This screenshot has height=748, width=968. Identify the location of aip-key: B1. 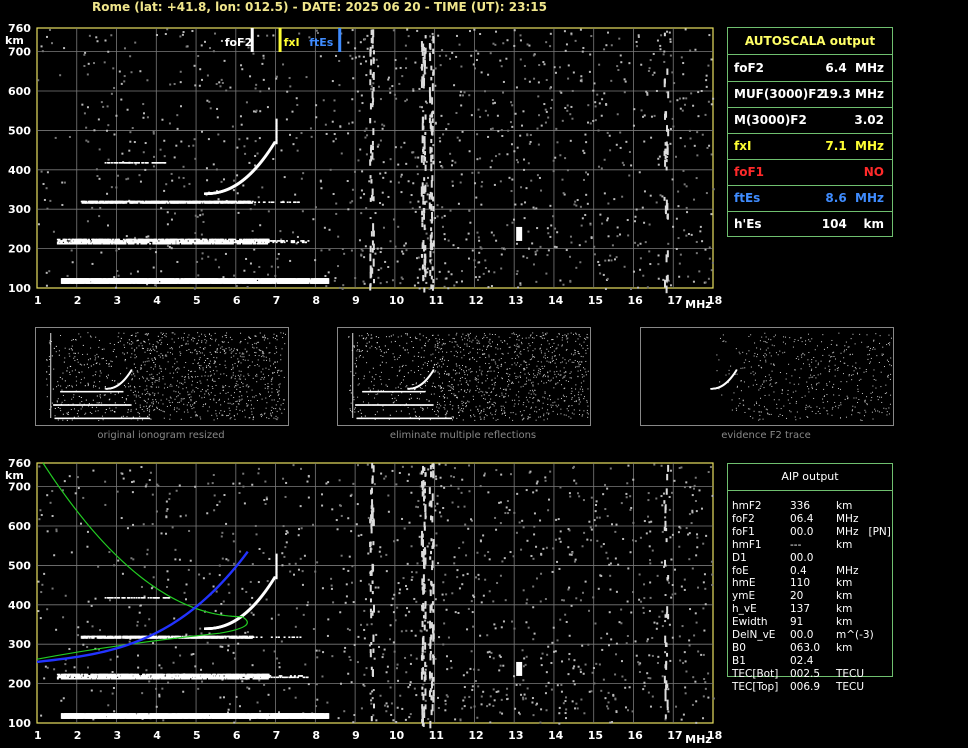
(739, 660).